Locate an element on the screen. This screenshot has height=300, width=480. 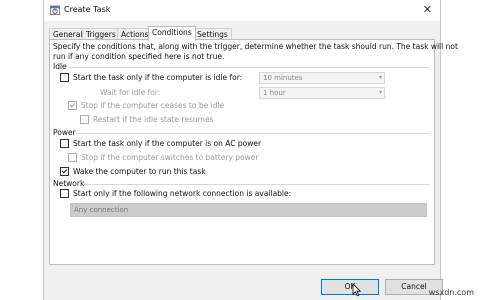
ac-power-checkbox is located at coordinates (64, 143).